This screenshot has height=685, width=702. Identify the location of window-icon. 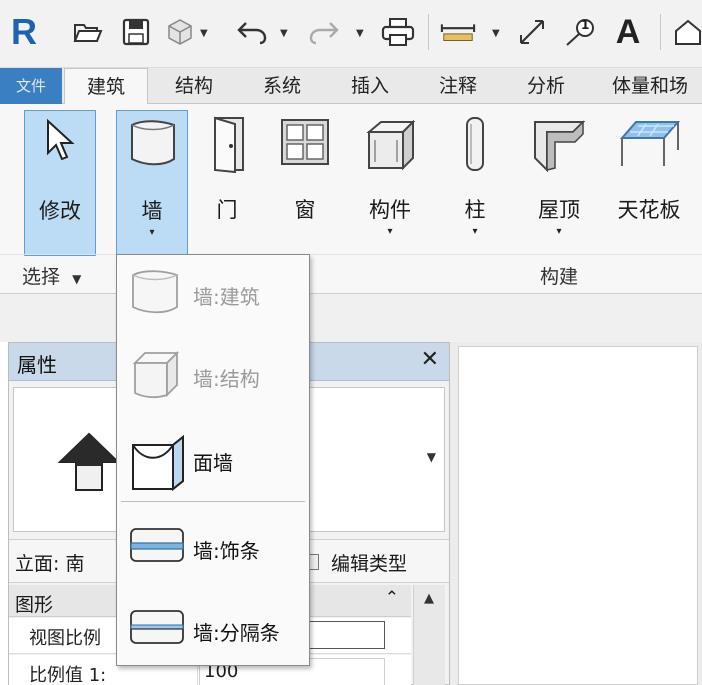
(305, 142).